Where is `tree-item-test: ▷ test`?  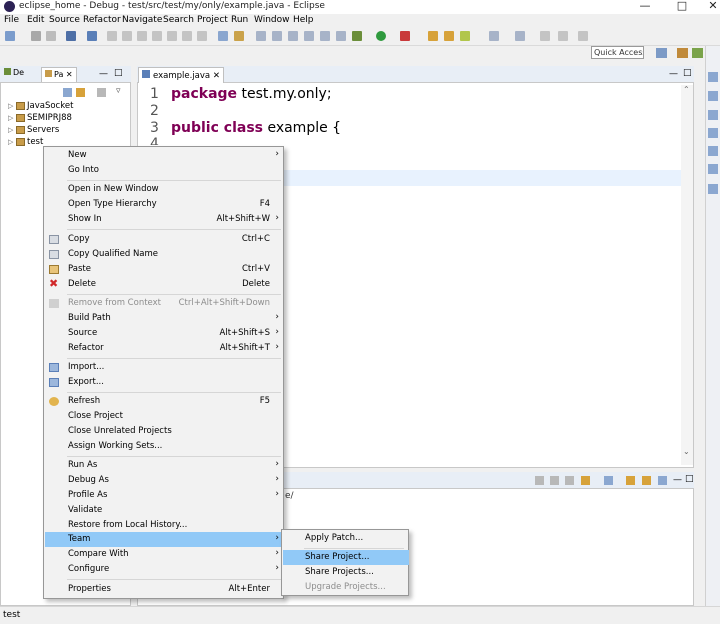
tree-item-test: ▷ test is located at coordinates (25, 142).